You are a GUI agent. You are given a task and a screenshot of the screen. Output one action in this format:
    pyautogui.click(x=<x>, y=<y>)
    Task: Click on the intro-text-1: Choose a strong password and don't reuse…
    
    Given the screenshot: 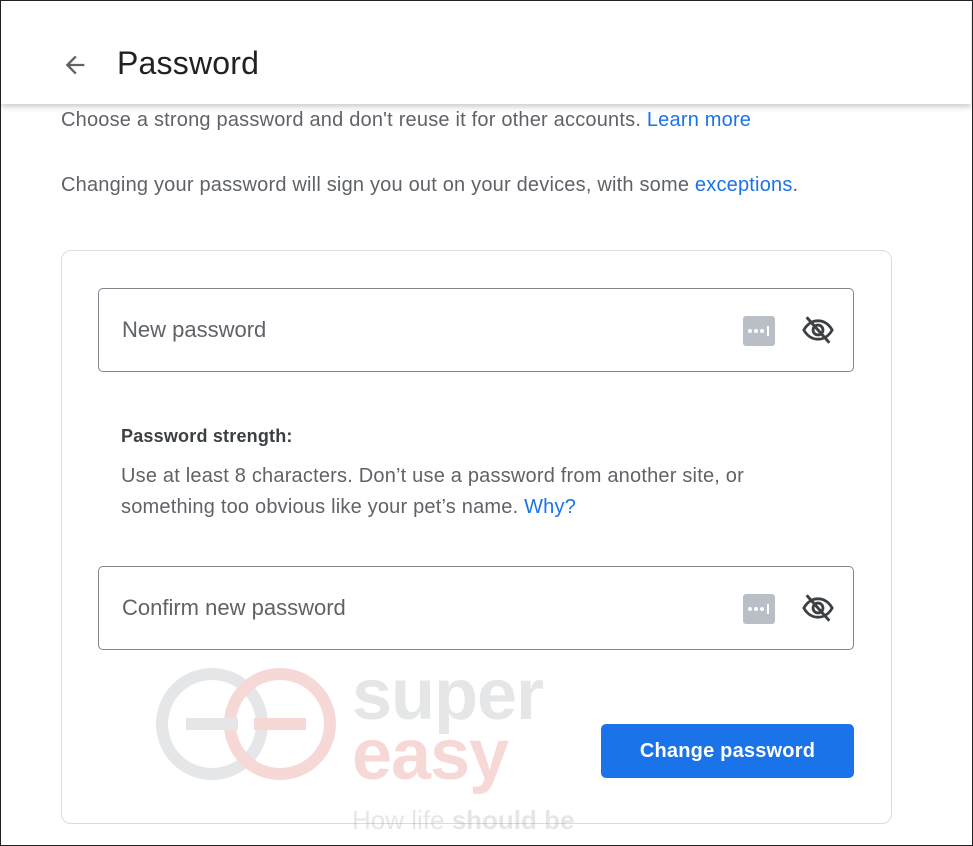 What is the action you would take?
    pyautogui.click(x=351, y=120)
    